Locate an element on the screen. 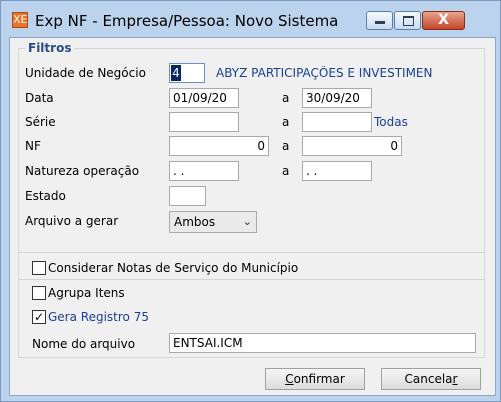  confirmar-rest: onfirmar is located at coordinates (319, 379).